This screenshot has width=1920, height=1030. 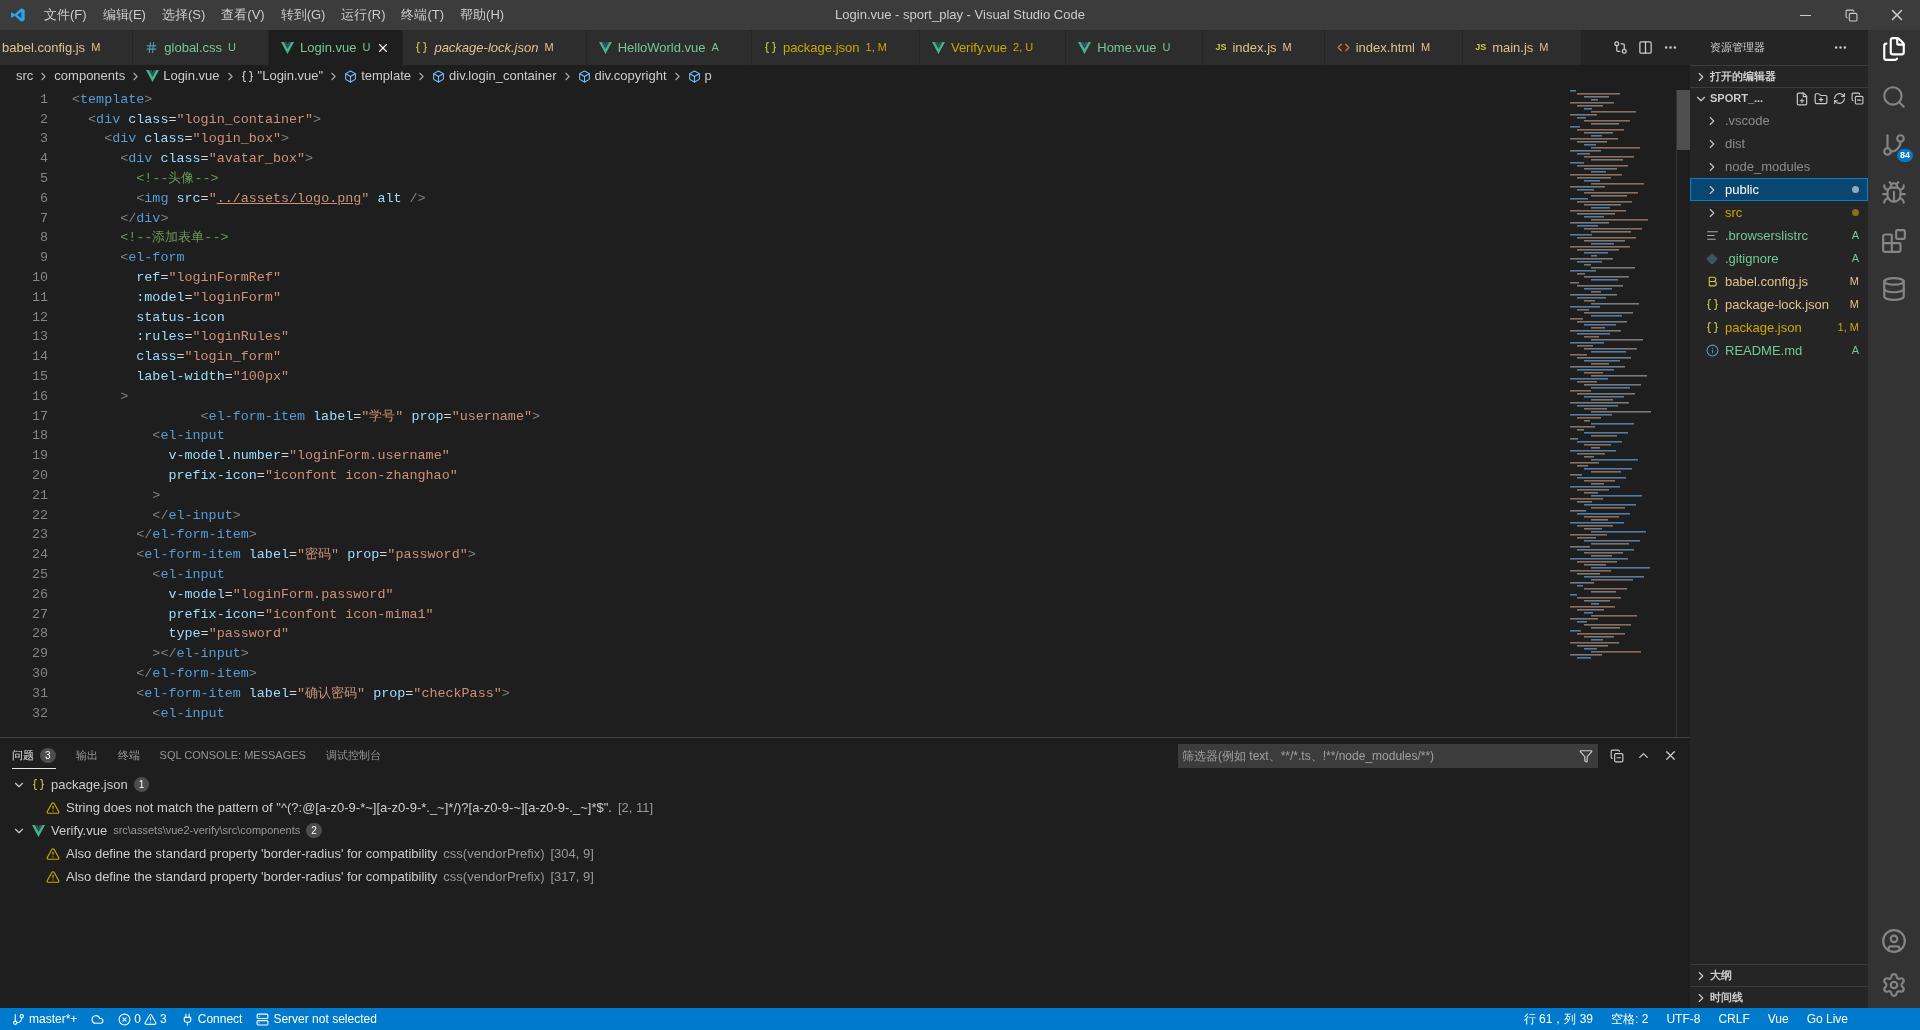 I want to click on editor-tab: Verify.vue 2, U, so click(x=993, y=47).